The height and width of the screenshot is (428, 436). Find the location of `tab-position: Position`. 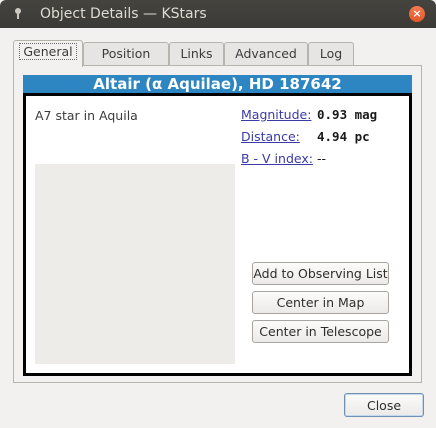

tab-position: Position is located at coordinates (126, 54).